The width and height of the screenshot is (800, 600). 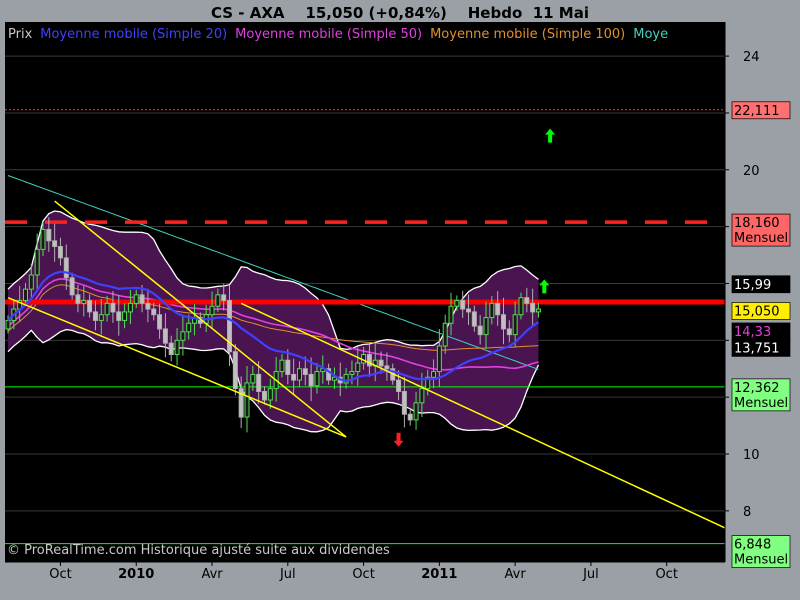 What do you see at coordinates (650, 34) in the screenshot?
I see `legend-item: Moye` at bounding box center [650, 34].